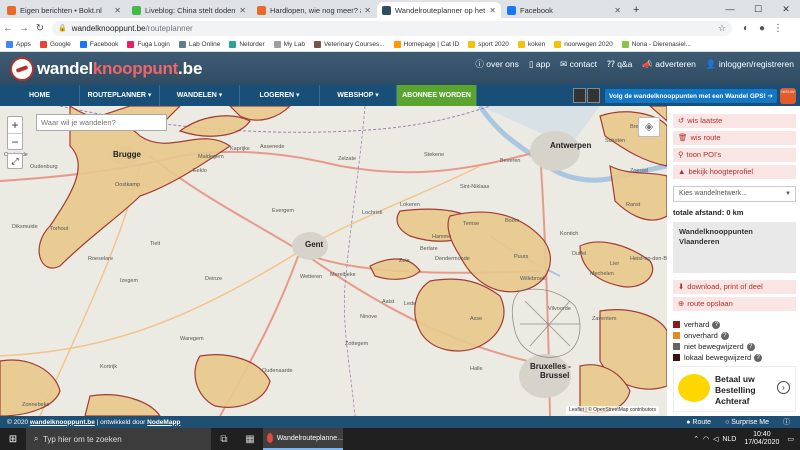 This screenshot has height=450, width=800. I want to click on zoom-in-button: +, so click(15, 125).